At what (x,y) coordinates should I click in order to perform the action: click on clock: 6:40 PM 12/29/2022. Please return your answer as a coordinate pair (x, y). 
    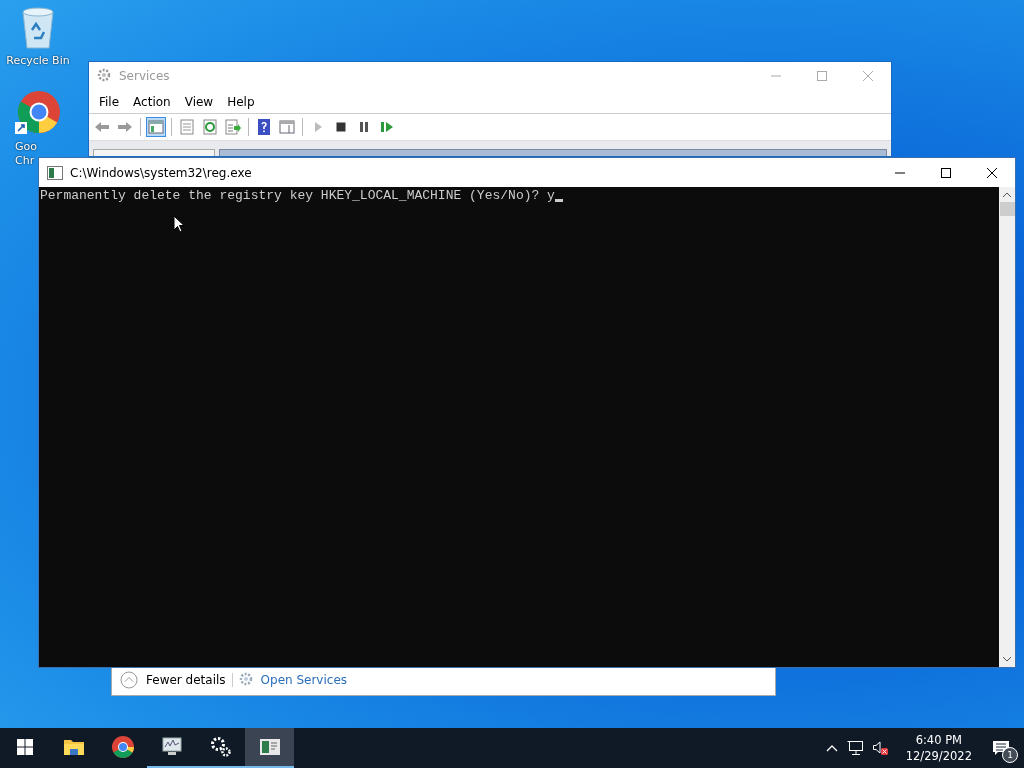
    Looking at the image, I should click on (938, 748).